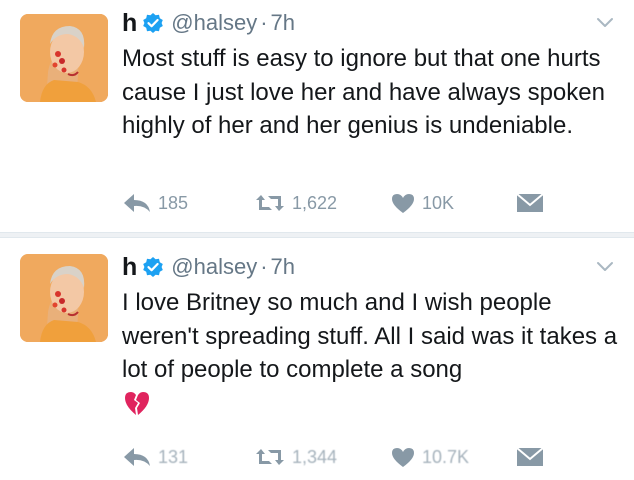 This screenshot has height=480, width=634. I want to click on like-count: 10.7K, so click(446, 456).